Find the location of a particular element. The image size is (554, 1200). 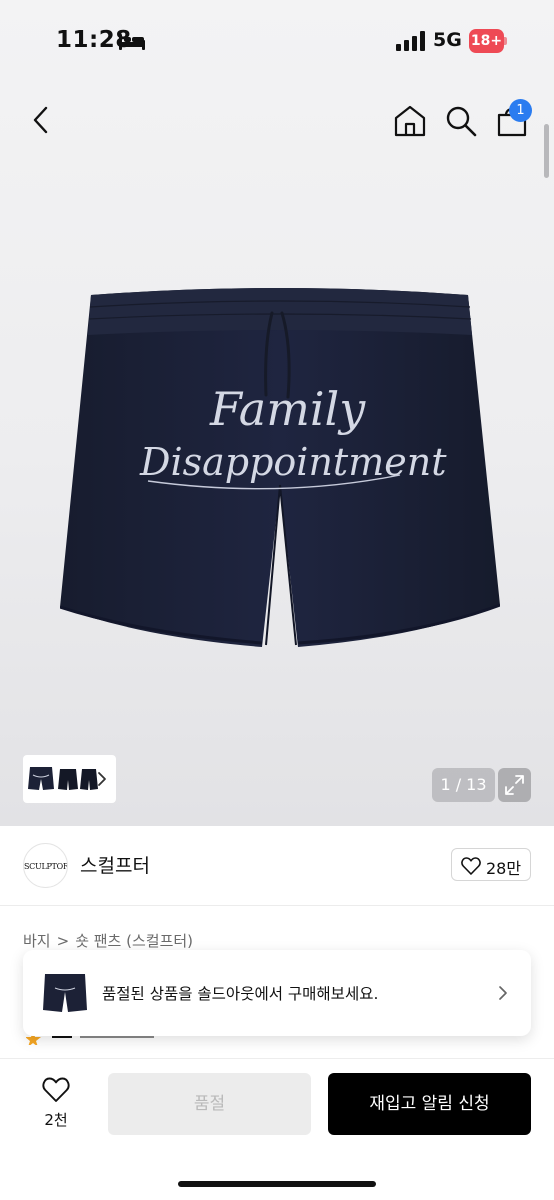

breadcrumb-subcategory: 숏 팬츠 (스컬프터) is located at coordinates (134, 941).